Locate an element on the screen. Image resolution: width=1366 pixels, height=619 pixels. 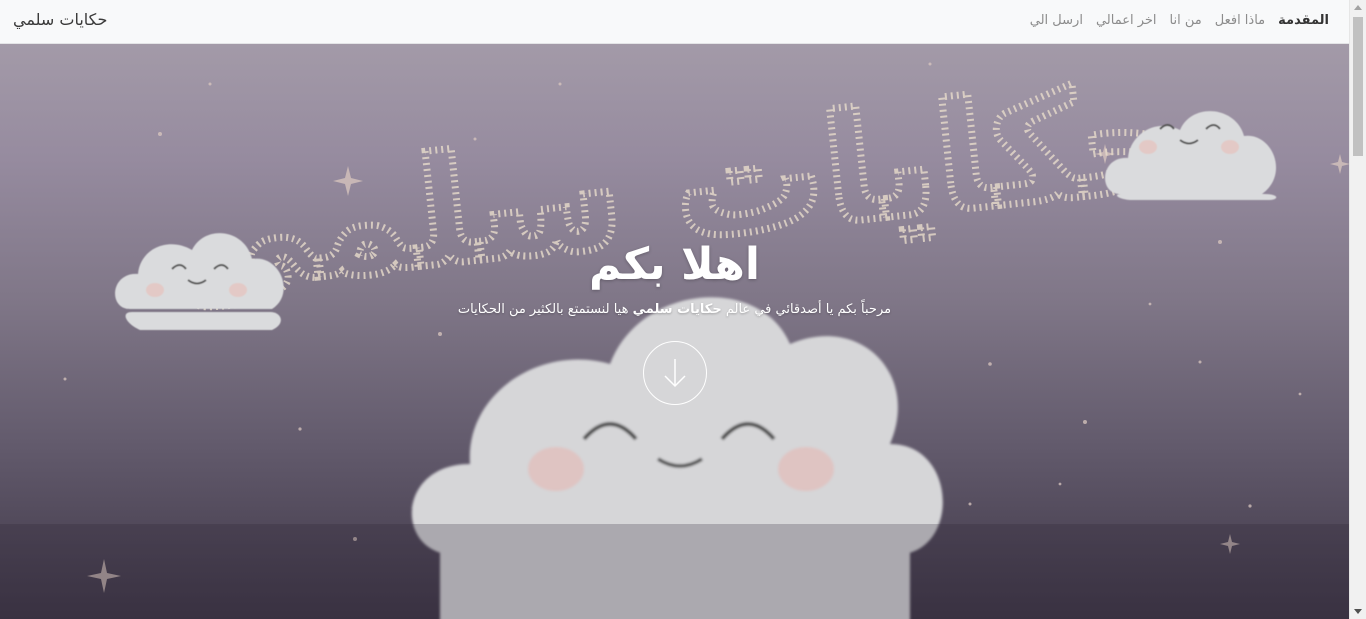
nav-link-contact: ارسل الي is located at coordinates (1056, 20).